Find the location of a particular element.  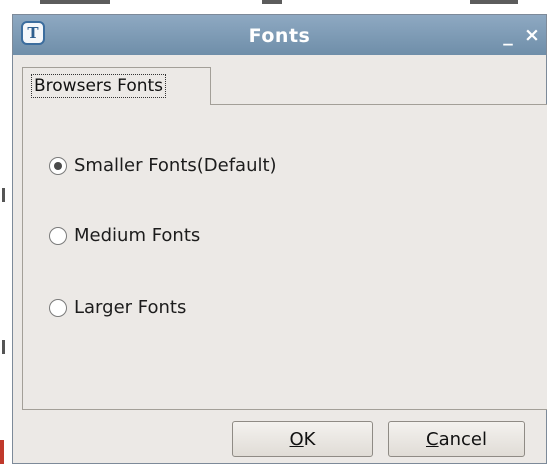

title-bar: T Fonts _ × is located at coordinates (279, 35).